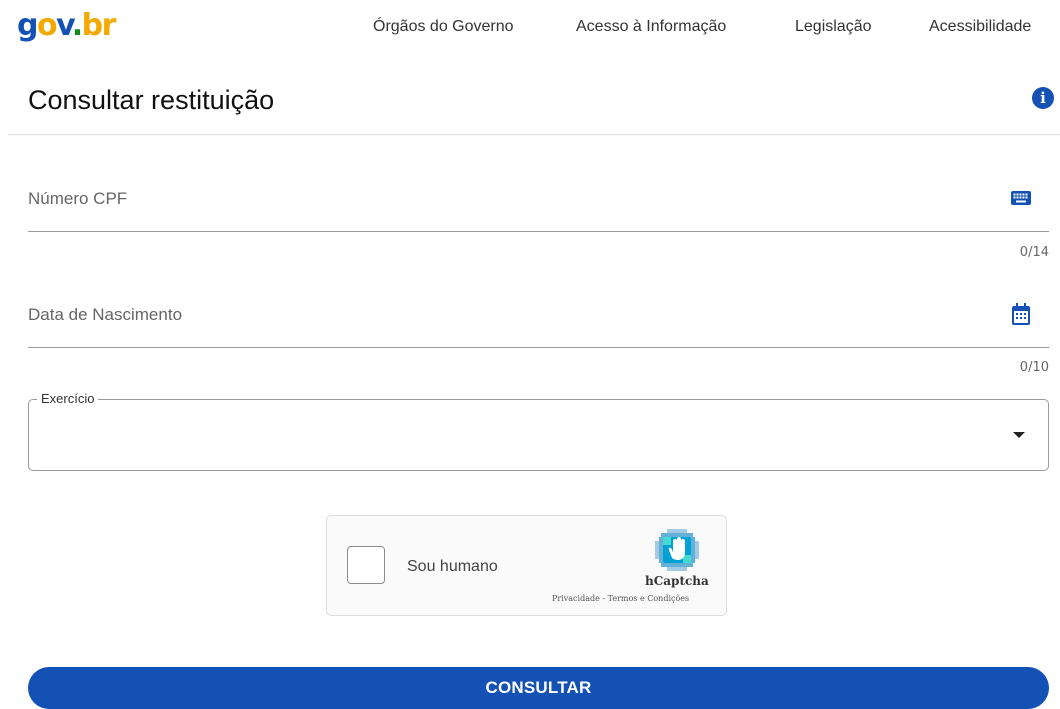 This screenshot has height=709, width=1060. I want to click on info-icon: i, so click(1043, 98).